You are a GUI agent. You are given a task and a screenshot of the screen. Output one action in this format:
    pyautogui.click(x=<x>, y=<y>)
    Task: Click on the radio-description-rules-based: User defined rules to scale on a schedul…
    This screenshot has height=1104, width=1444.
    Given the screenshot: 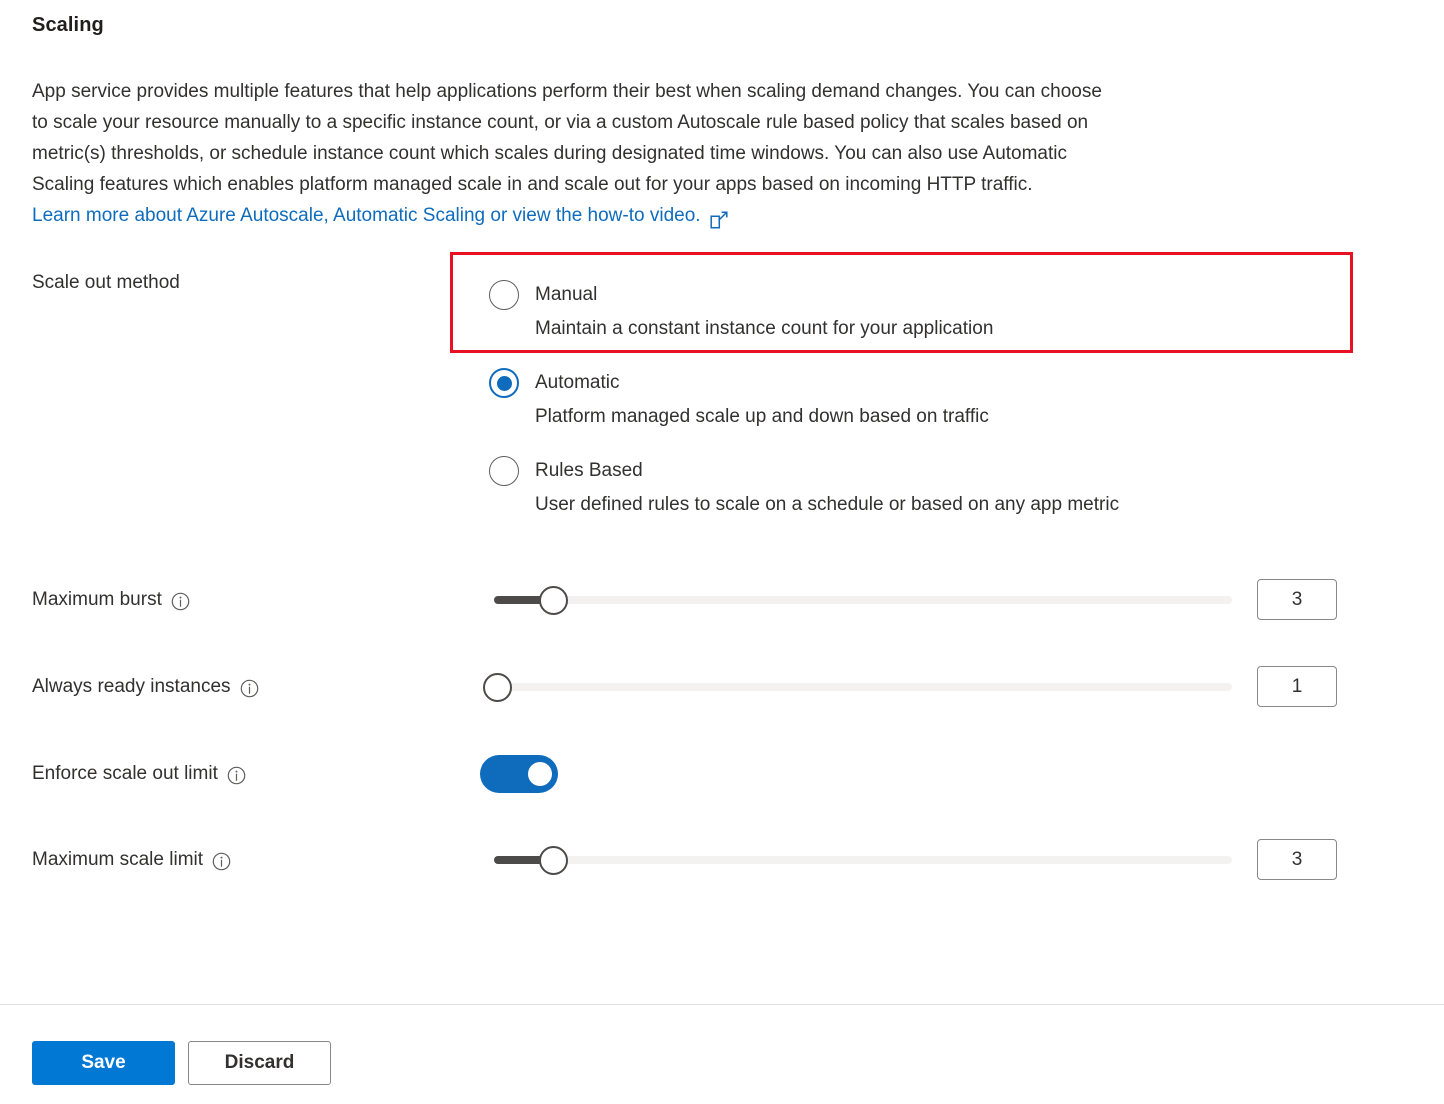 What is the action you would take?
    pyautogui.click(x=827, y=504)
    